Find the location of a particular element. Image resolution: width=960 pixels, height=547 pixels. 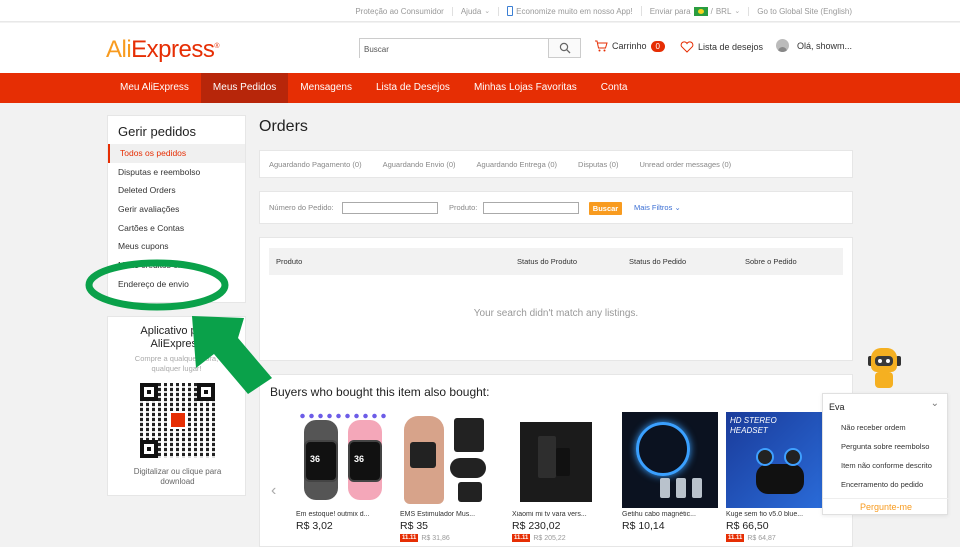

nav-item-mensagens: Mensagens is located at coordinates (326, 88).